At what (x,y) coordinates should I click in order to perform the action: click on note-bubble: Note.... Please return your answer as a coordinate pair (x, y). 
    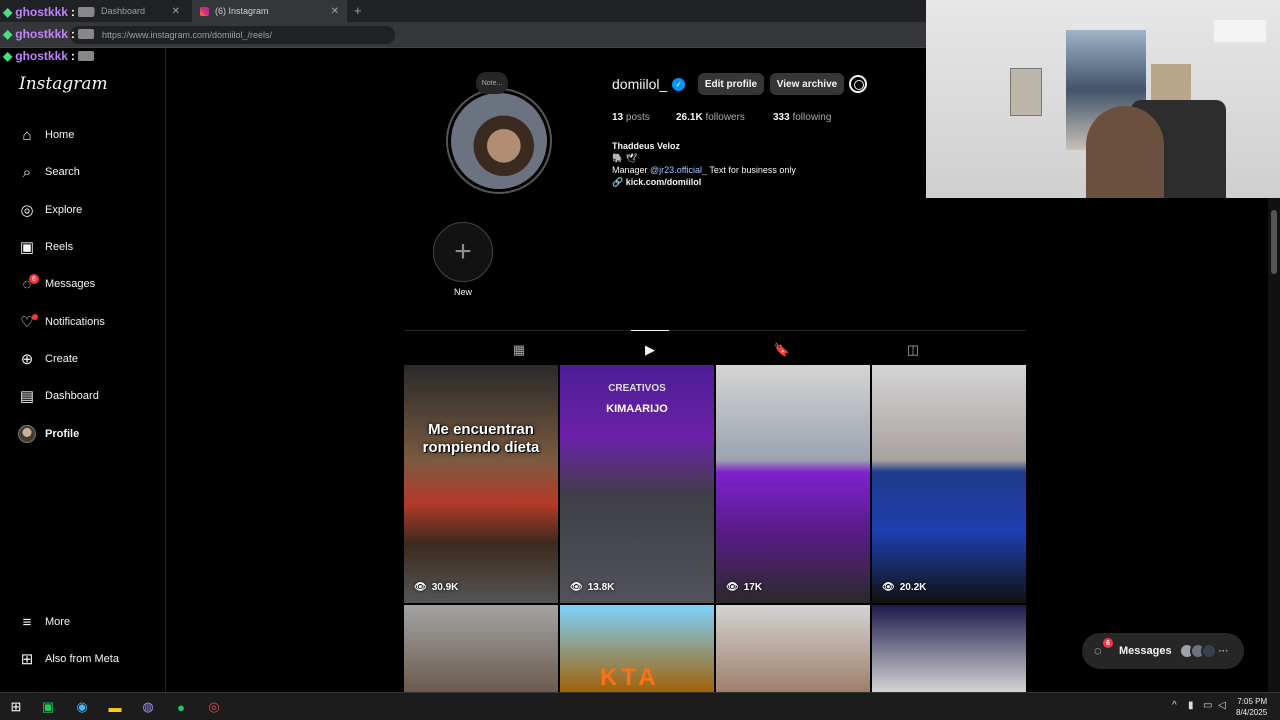
    Looking at the image, I should click on (492, 83).